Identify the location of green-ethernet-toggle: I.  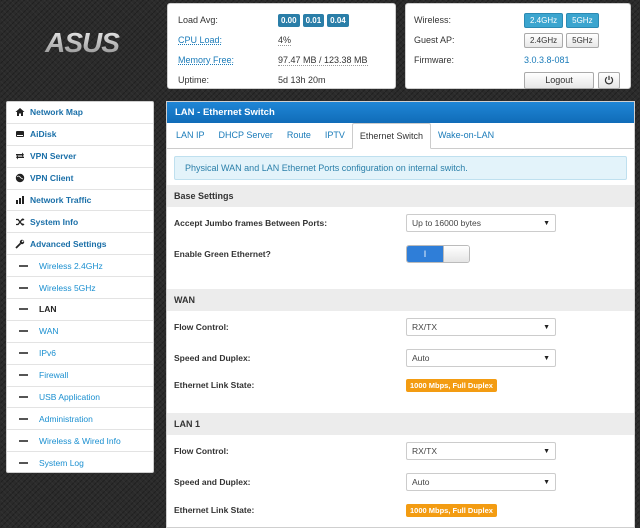
(438, 254).